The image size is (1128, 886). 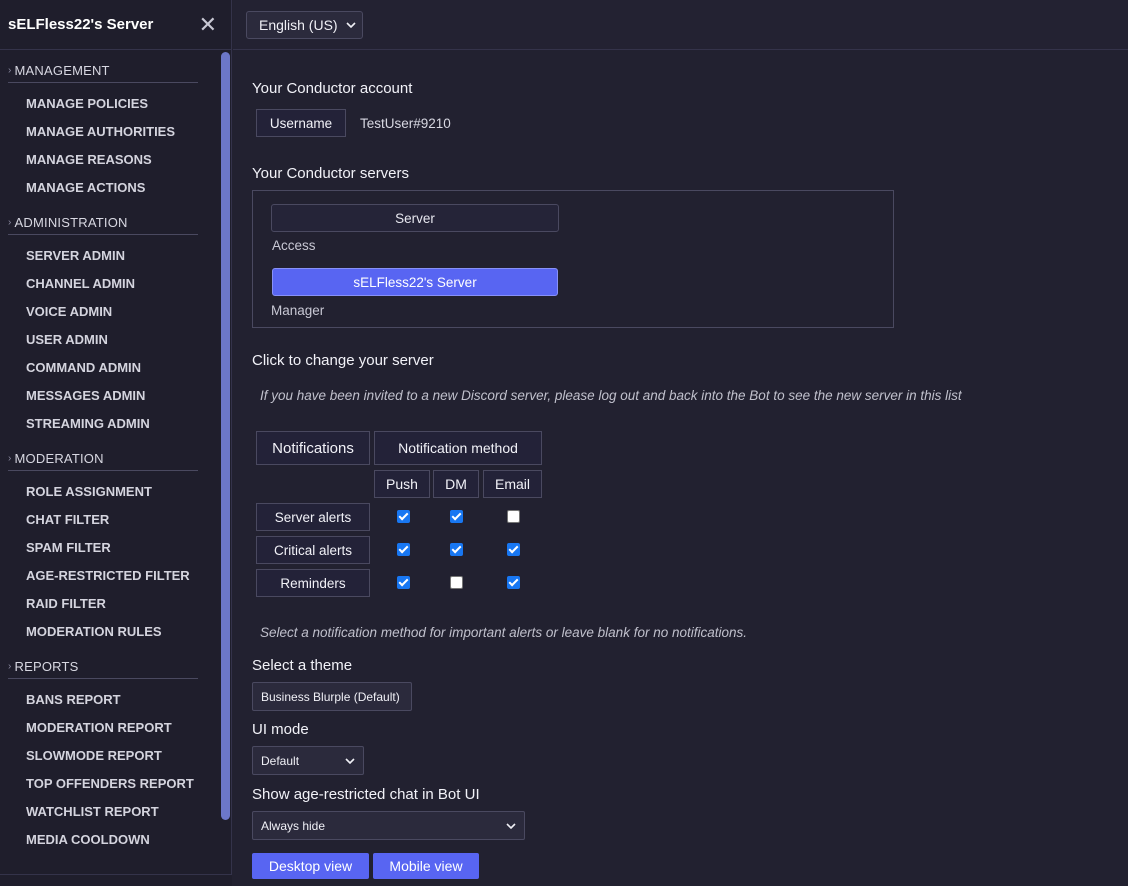 What do you see at coordinates (331, 173) in the screenshot?
I see `servers-heading: Your Conductor servers` at bounding box center [331, 173].